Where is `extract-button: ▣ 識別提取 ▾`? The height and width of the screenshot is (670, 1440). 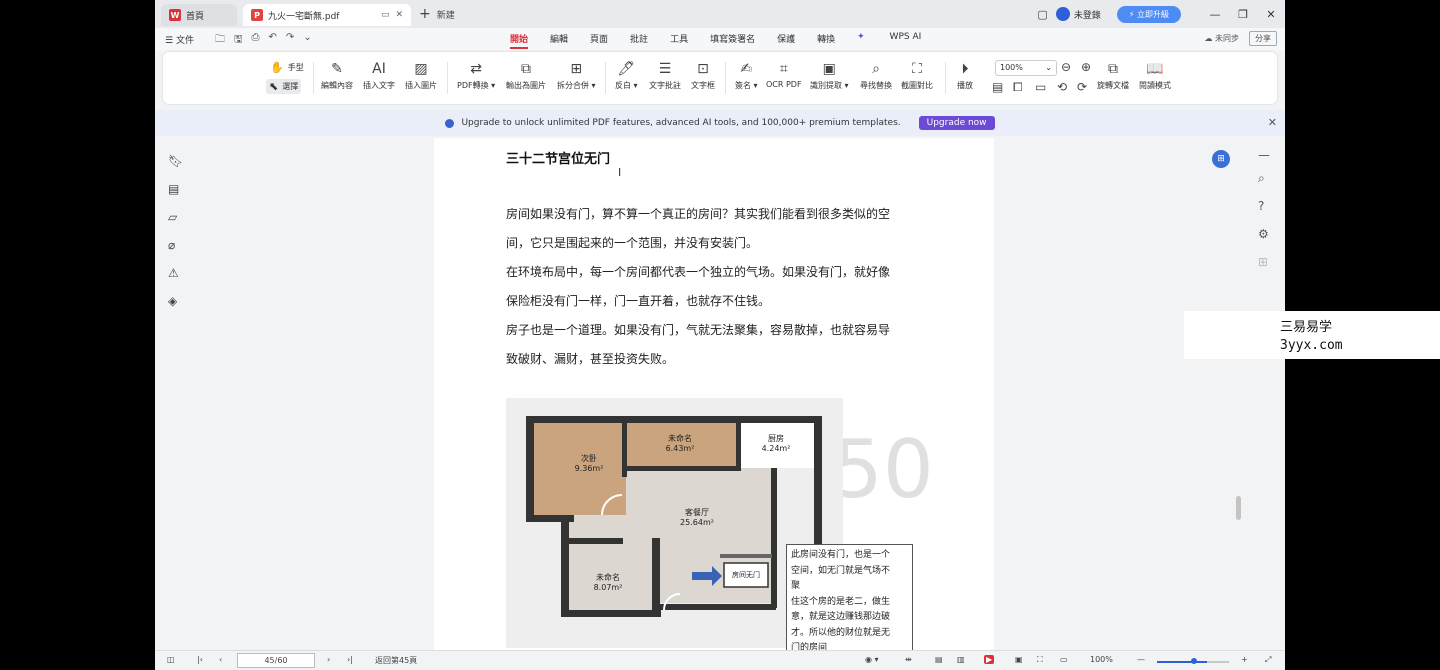
extract-button: ▣ 識別提取 ▾ is located at coordinates (829, 75).